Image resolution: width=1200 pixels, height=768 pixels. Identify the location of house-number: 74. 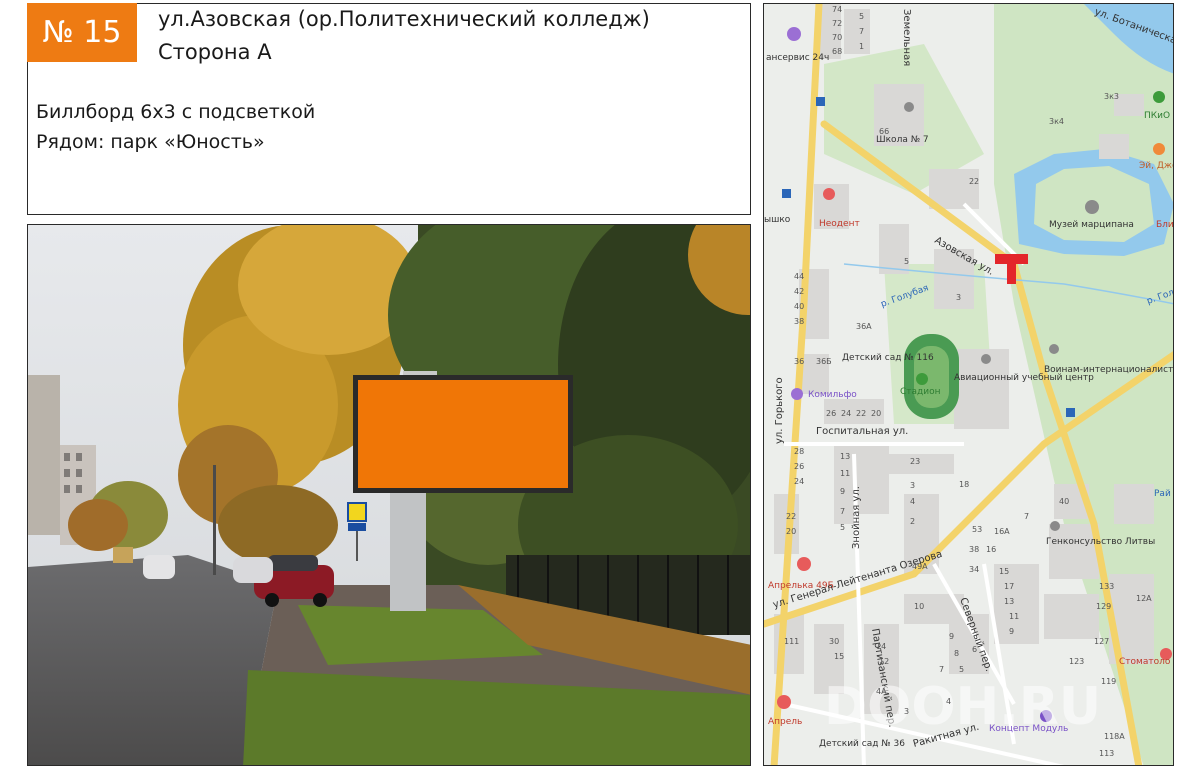
(837, 9).